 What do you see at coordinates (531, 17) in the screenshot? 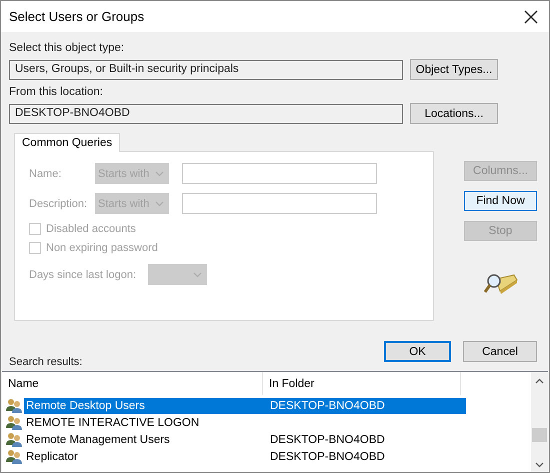
I see `close-icon` at bounding box center [531, 17].